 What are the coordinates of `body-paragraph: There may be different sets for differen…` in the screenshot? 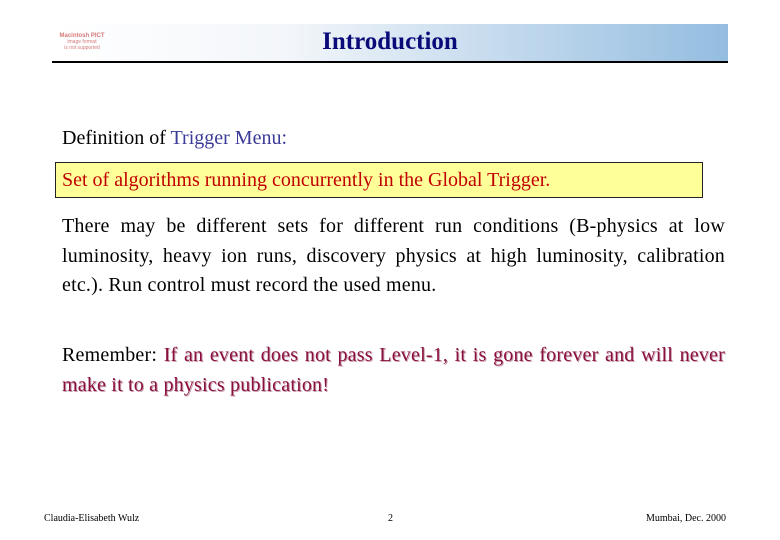 It's located at (393, 255).